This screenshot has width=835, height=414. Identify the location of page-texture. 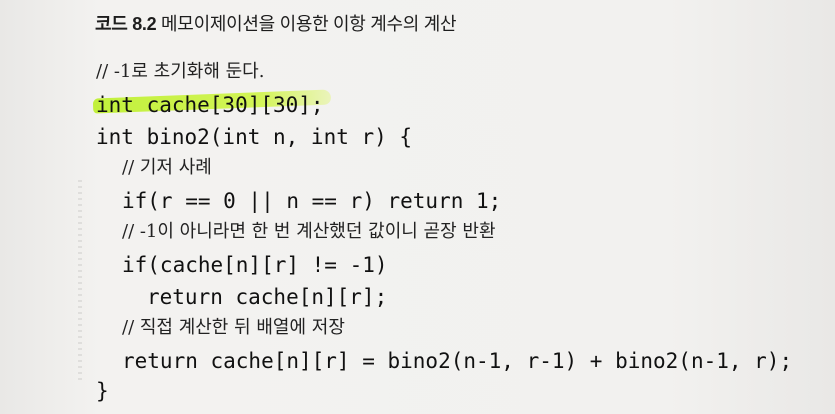
(80, 280).